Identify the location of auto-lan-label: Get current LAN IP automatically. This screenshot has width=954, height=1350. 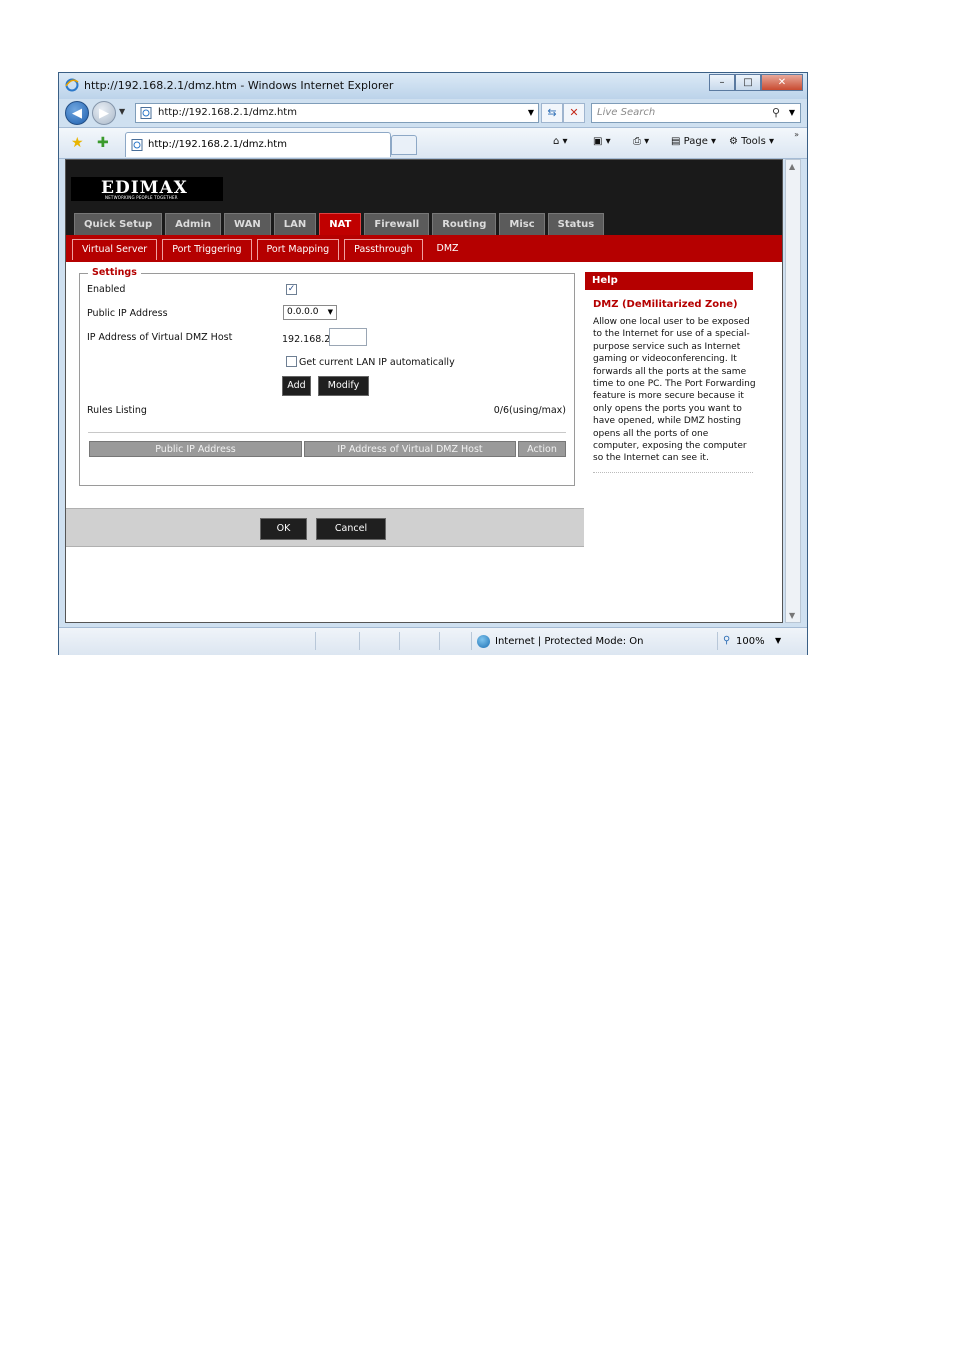
(377, 362).